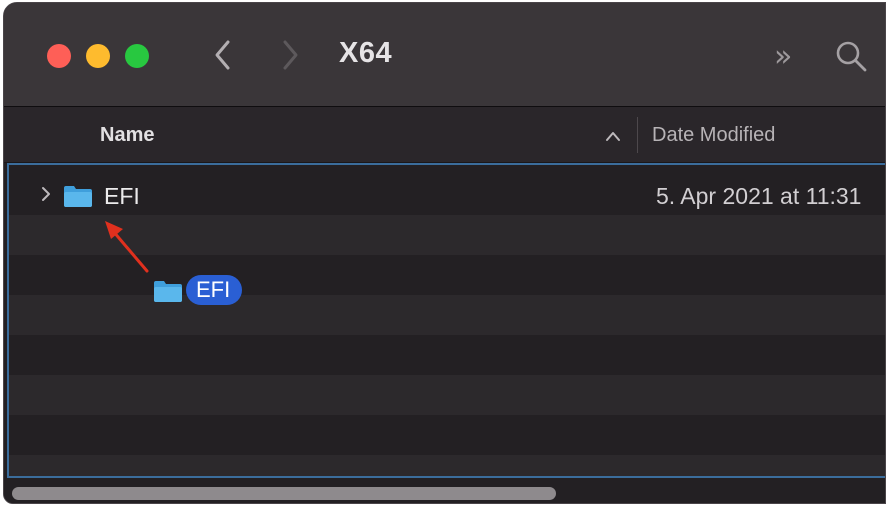 Image resolution: width=886 pixels, height=506 pixels. What do you see at coordinates (637, 135) in the screenshot?
I see `column-divider` at bounding box center [637, 135].